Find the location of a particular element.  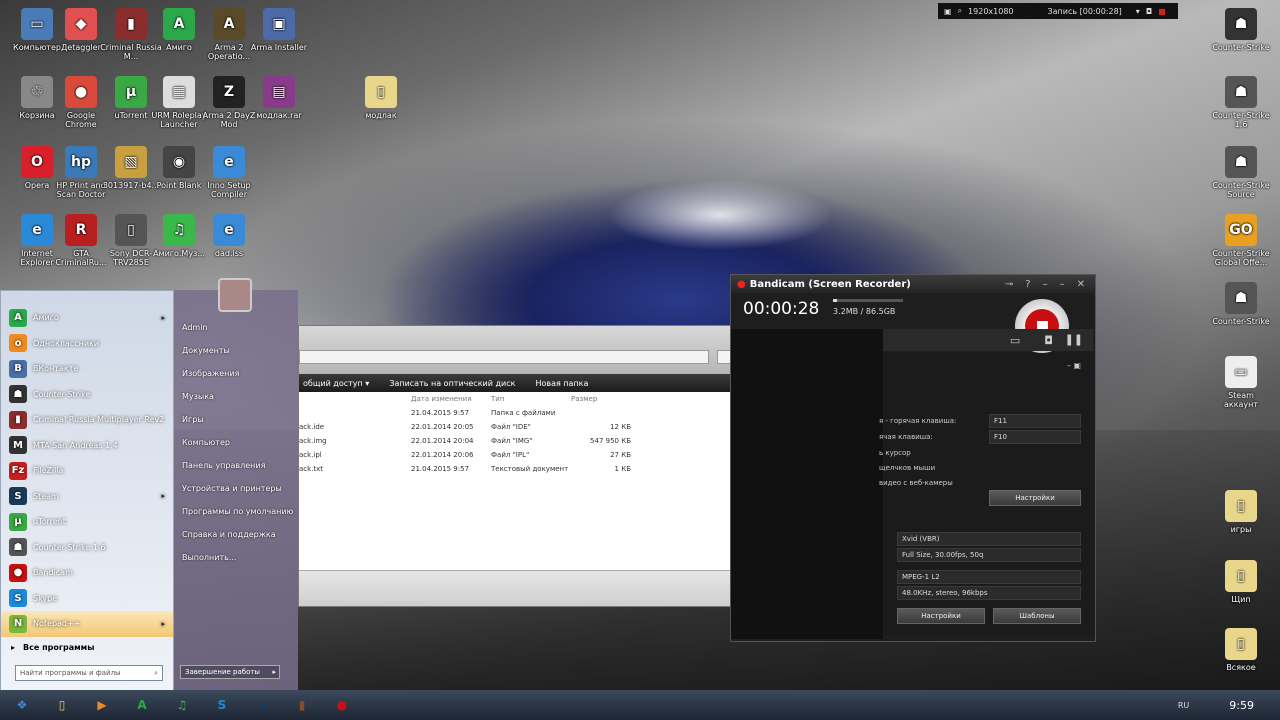

start-place-item: Документы is located at coordinates (236, 350).